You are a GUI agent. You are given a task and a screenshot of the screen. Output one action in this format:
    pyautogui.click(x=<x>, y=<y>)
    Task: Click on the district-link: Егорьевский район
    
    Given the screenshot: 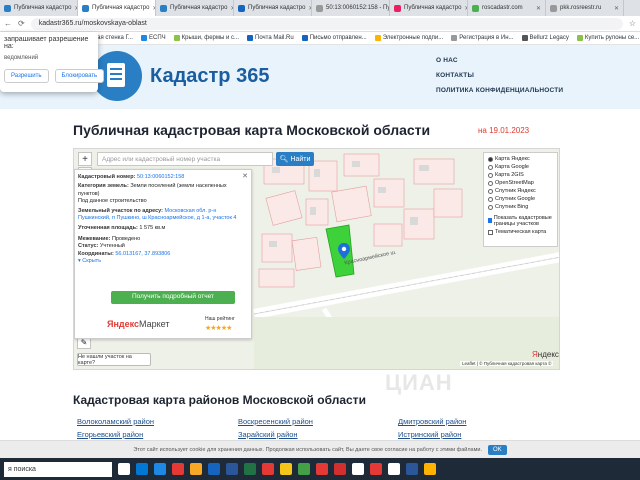 What is the action you would take?
    pyautogui.click(x=110, y=434)
    